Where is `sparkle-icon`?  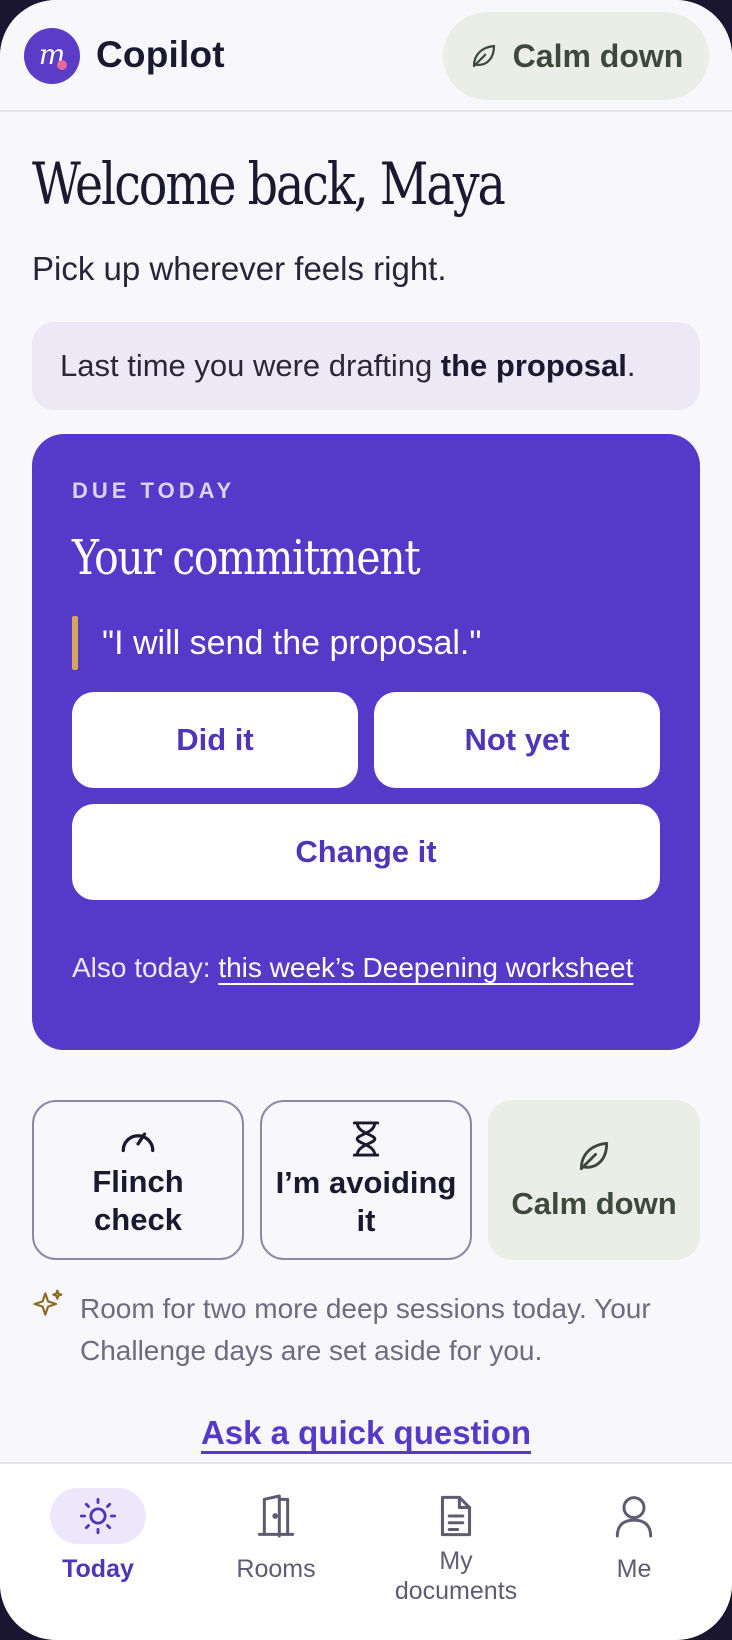 sparkle-icon is located at coordinates (48, 1302).